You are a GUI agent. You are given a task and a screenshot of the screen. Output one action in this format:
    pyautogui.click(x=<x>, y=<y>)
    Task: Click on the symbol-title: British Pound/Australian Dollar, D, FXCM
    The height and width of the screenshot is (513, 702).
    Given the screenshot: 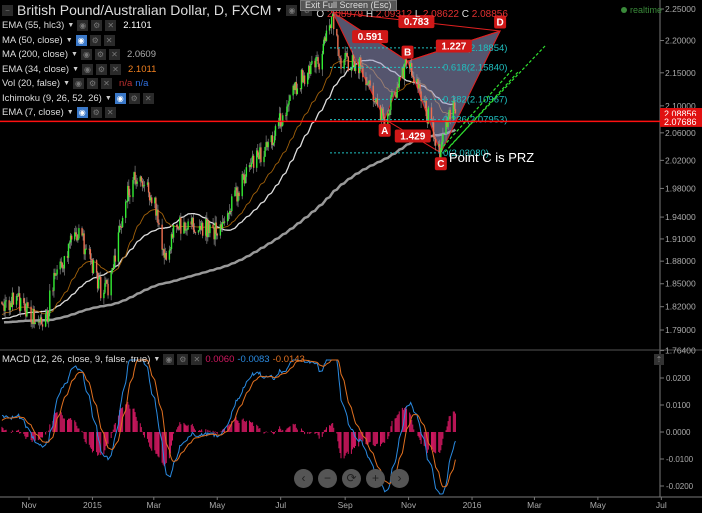 What is the action you would take?
    pyautogui.click(x=144, y=10)
    